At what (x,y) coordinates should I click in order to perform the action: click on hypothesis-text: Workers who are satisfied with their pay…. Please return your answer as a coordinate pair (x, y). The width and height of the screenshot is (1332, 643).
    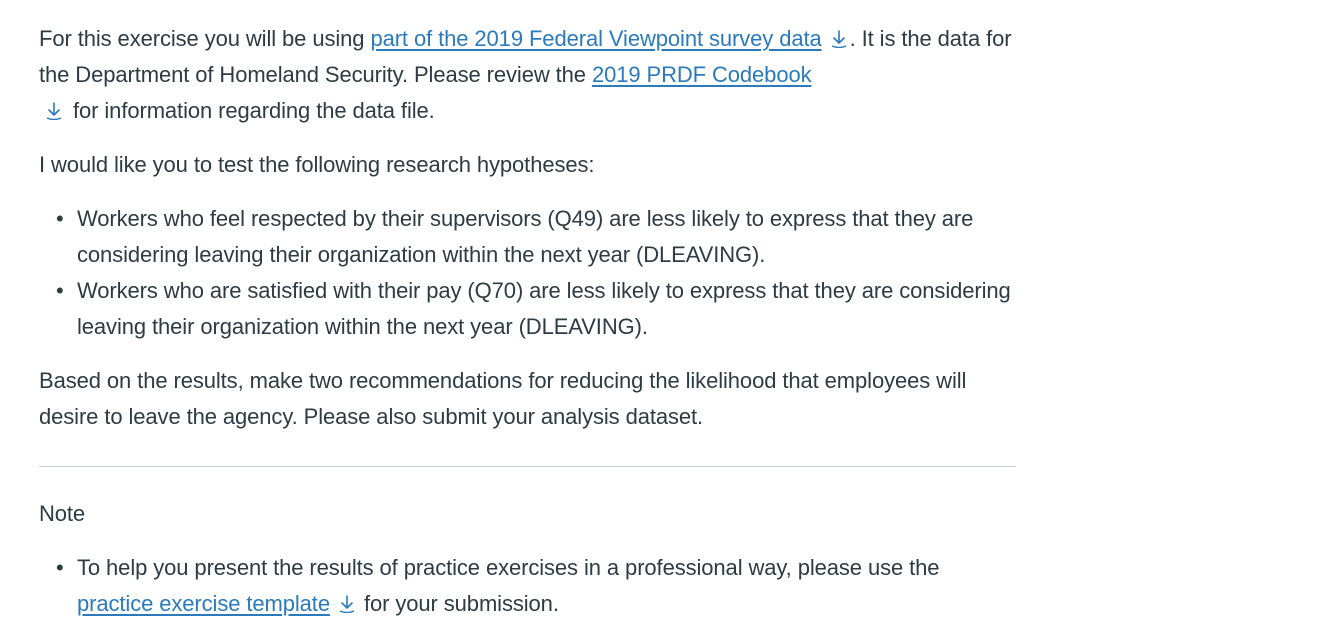
    Looking at the image, I should click on (544, 308).